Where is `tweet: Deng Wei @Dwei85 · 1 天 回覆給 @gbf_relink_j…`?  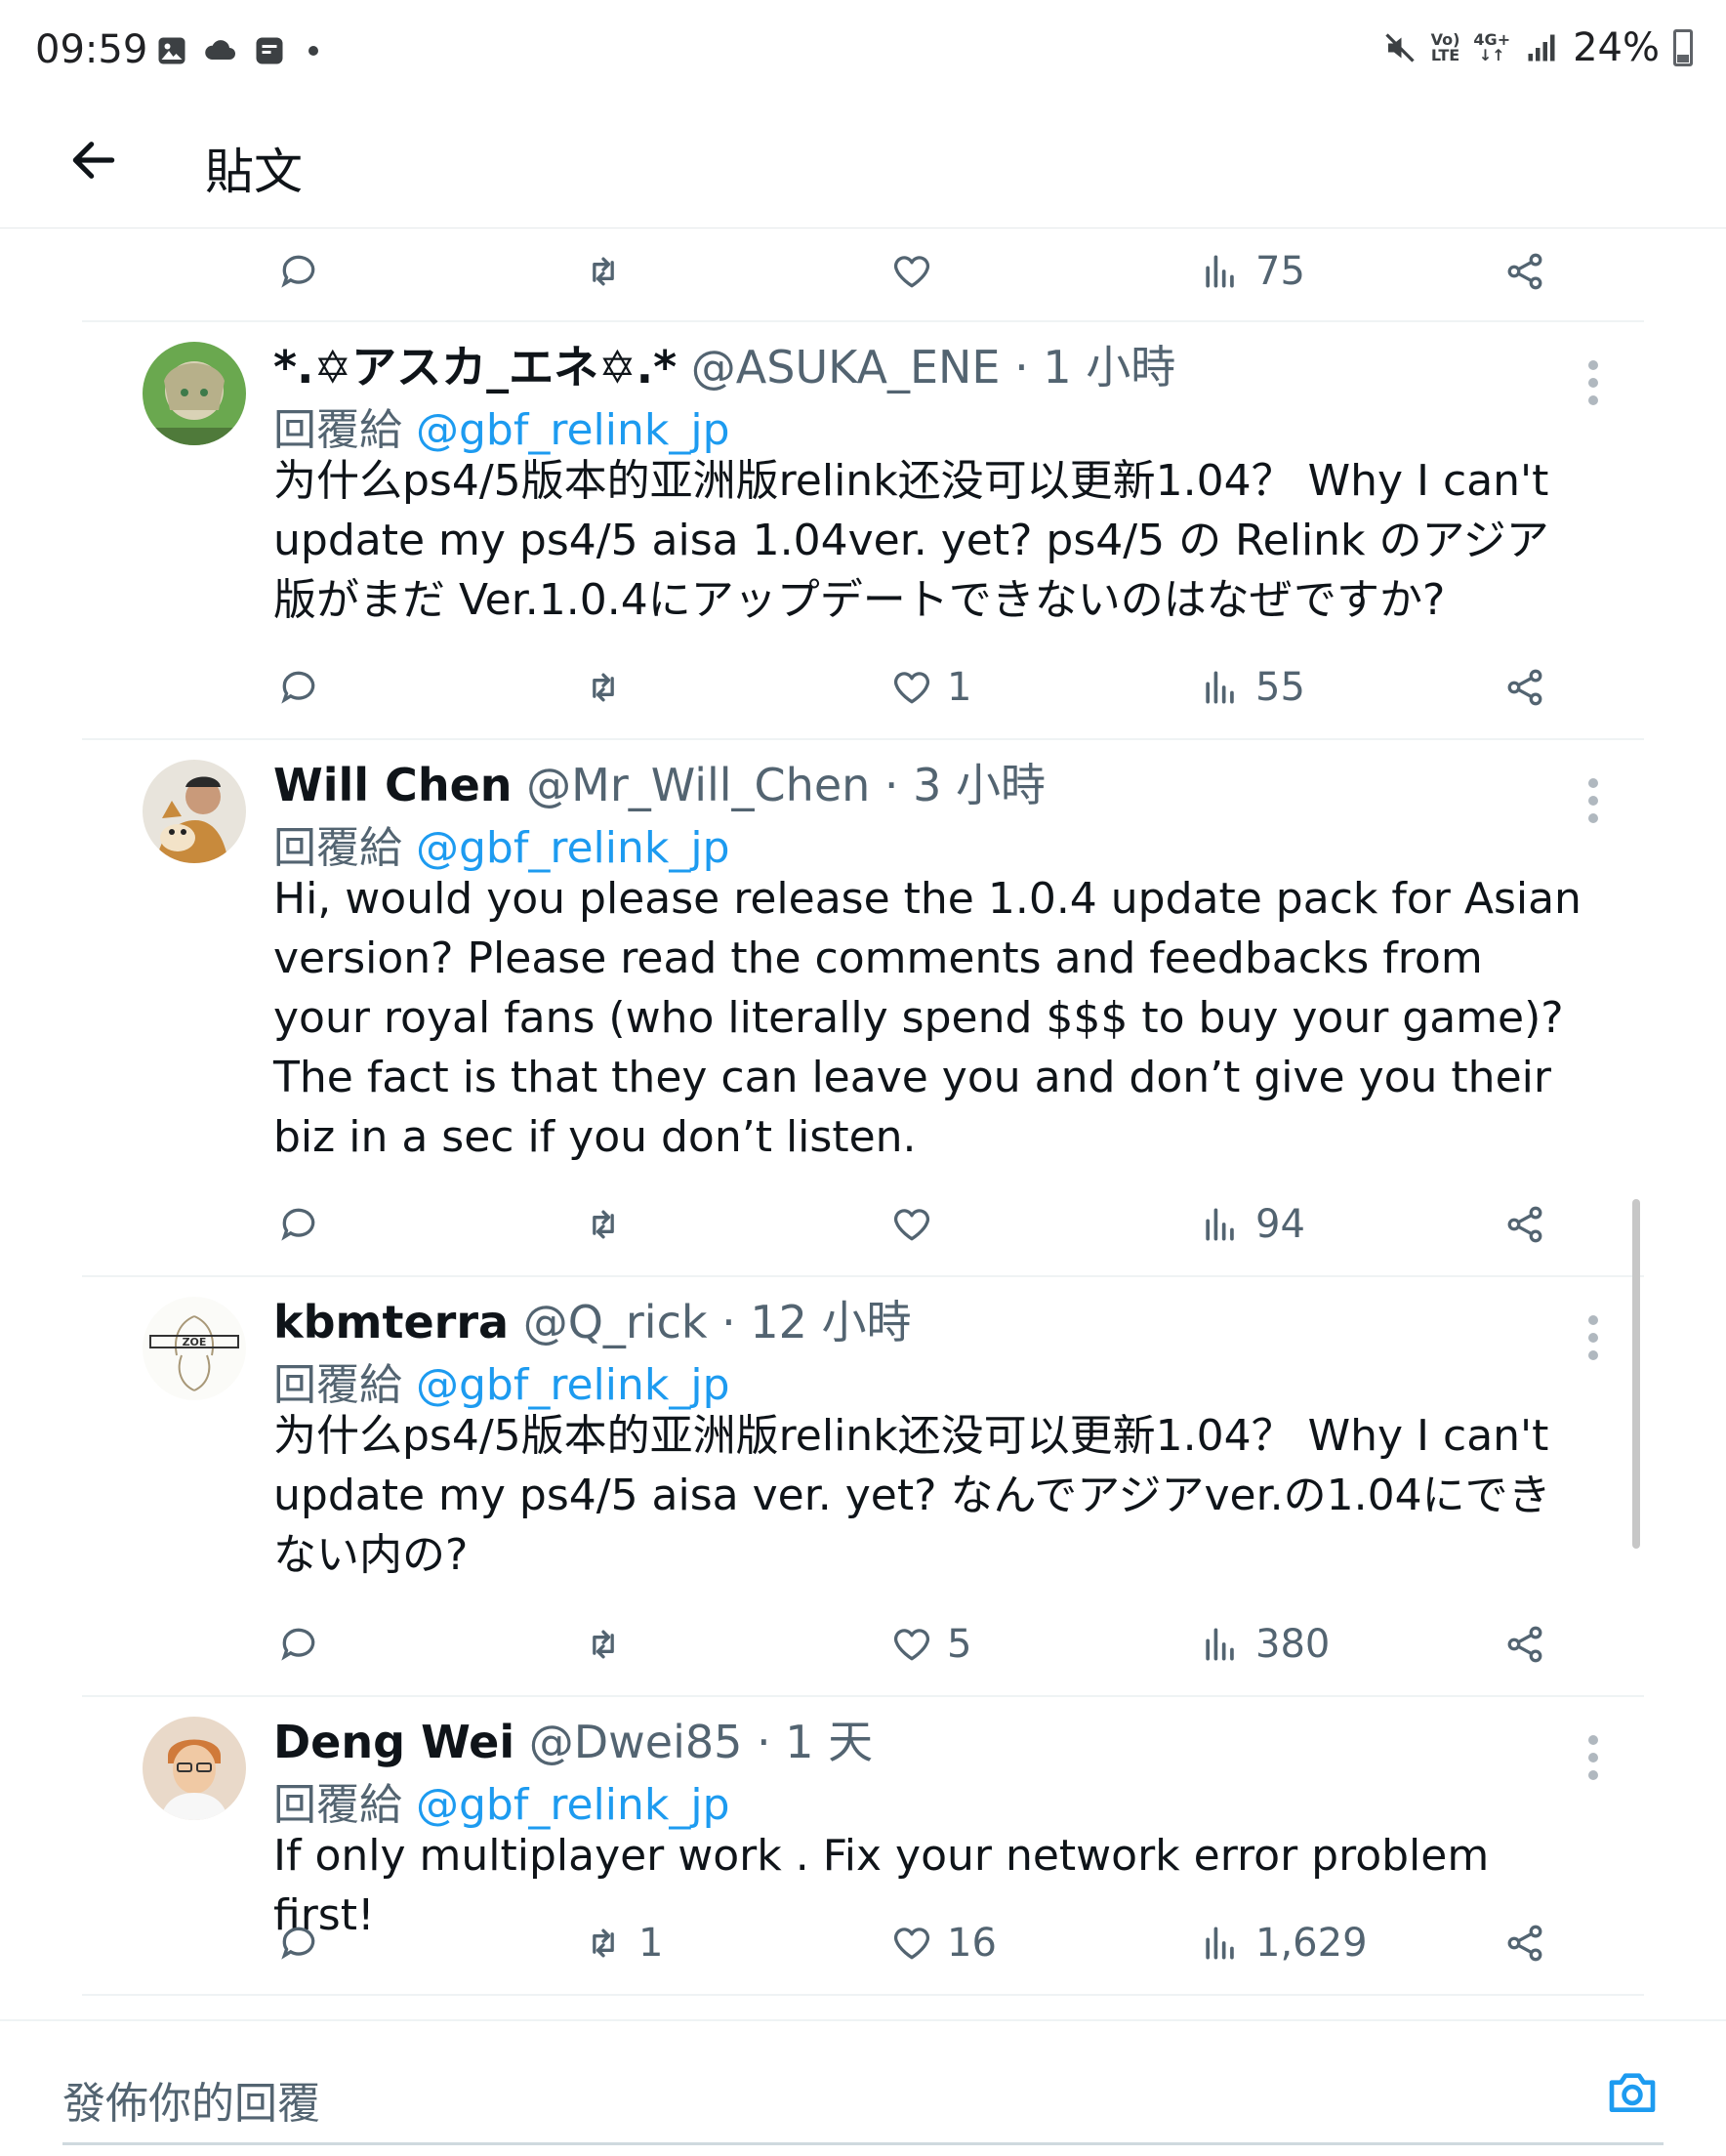 tweet: Deng Wei @Dwei85 · 1 天 回覆給 @gbf_relink_j… is located at coordinates (863, 1820).